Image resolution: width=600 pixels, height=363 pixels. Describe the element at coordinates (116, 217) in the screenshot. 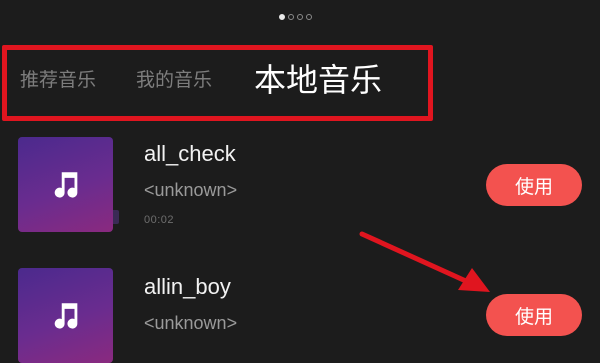

I see `cover-edge` at that location.